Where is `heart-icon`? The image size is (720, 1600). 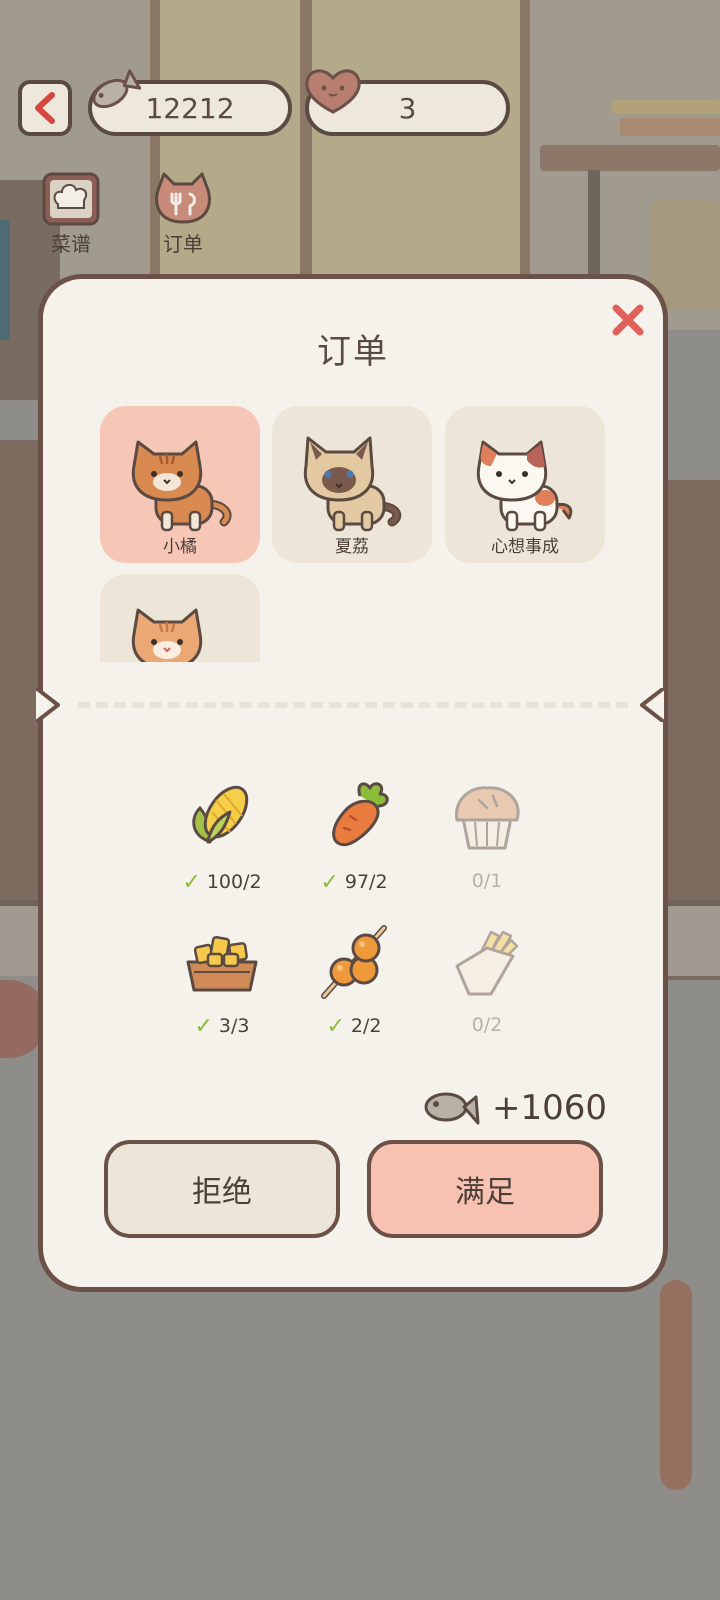
heart-icon is located at coordinates (333, 91).